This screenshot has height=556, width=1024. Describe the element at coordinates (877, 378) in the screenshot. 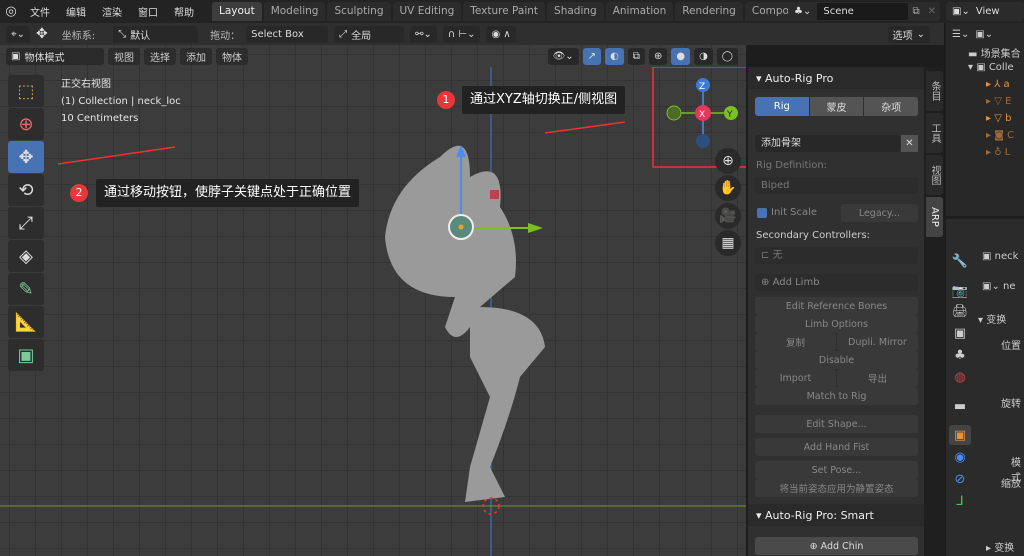

I see `export-button: 导出` at that location.